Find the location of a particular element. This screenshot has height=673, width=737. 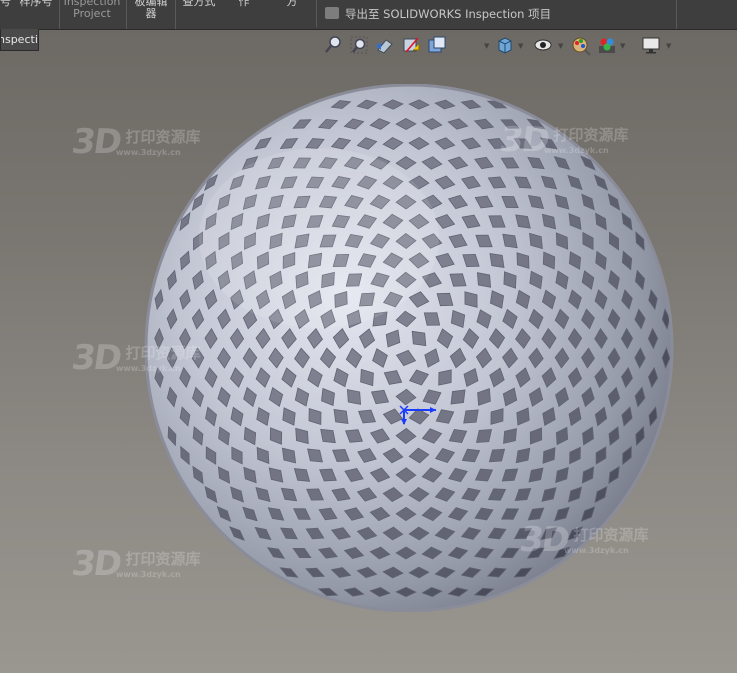

ribbon-label: 号 is located at coordinates (5, 4).